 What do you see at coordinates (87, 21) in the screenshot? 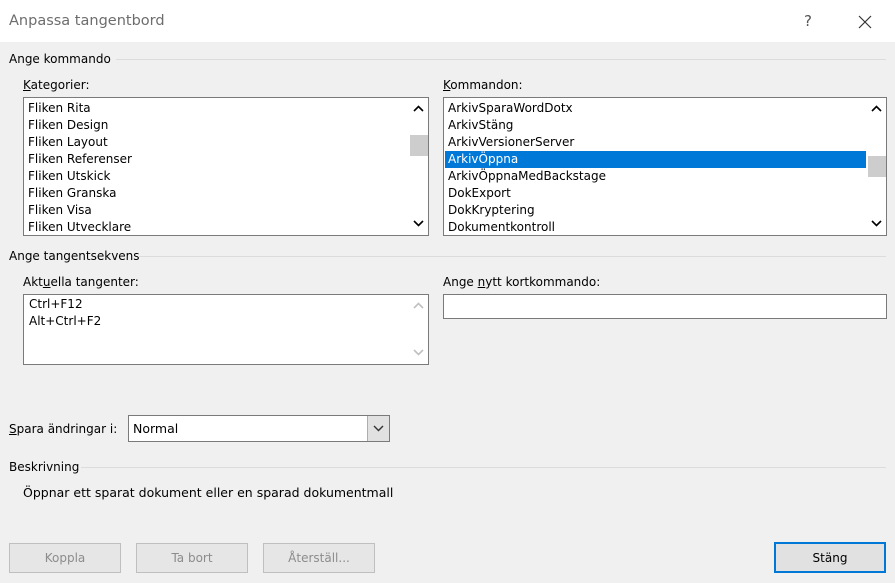
I see `dialog-title: Anpassa tangentbord` at bounding box center [87, 21].